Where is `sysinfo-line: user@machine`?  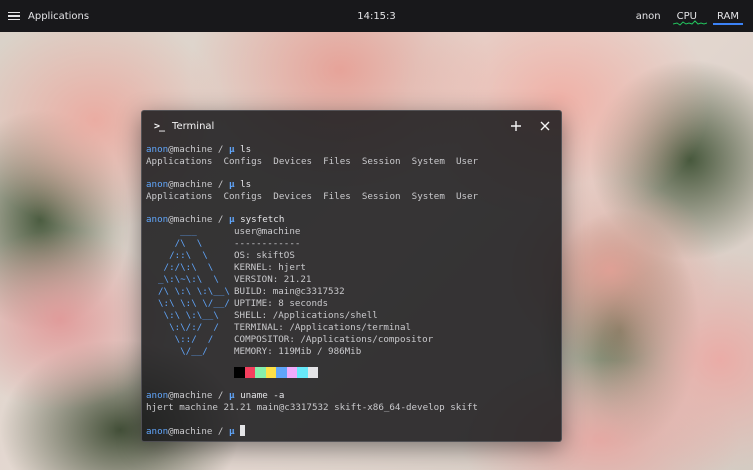
sysinfo-line: user@machine is located at coordinates (267, 231).